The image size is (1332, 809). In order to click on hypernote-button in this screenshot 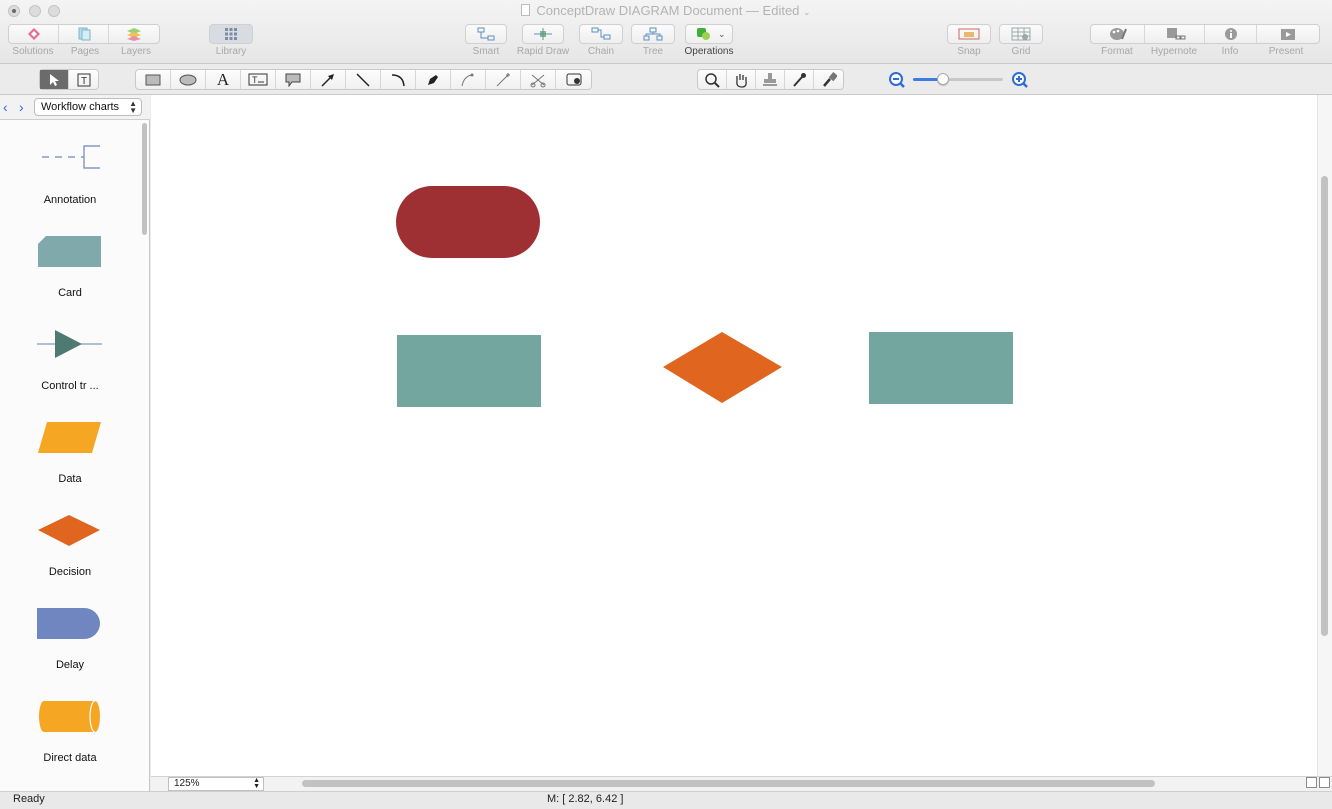, I will do `click(1175, 34)`.